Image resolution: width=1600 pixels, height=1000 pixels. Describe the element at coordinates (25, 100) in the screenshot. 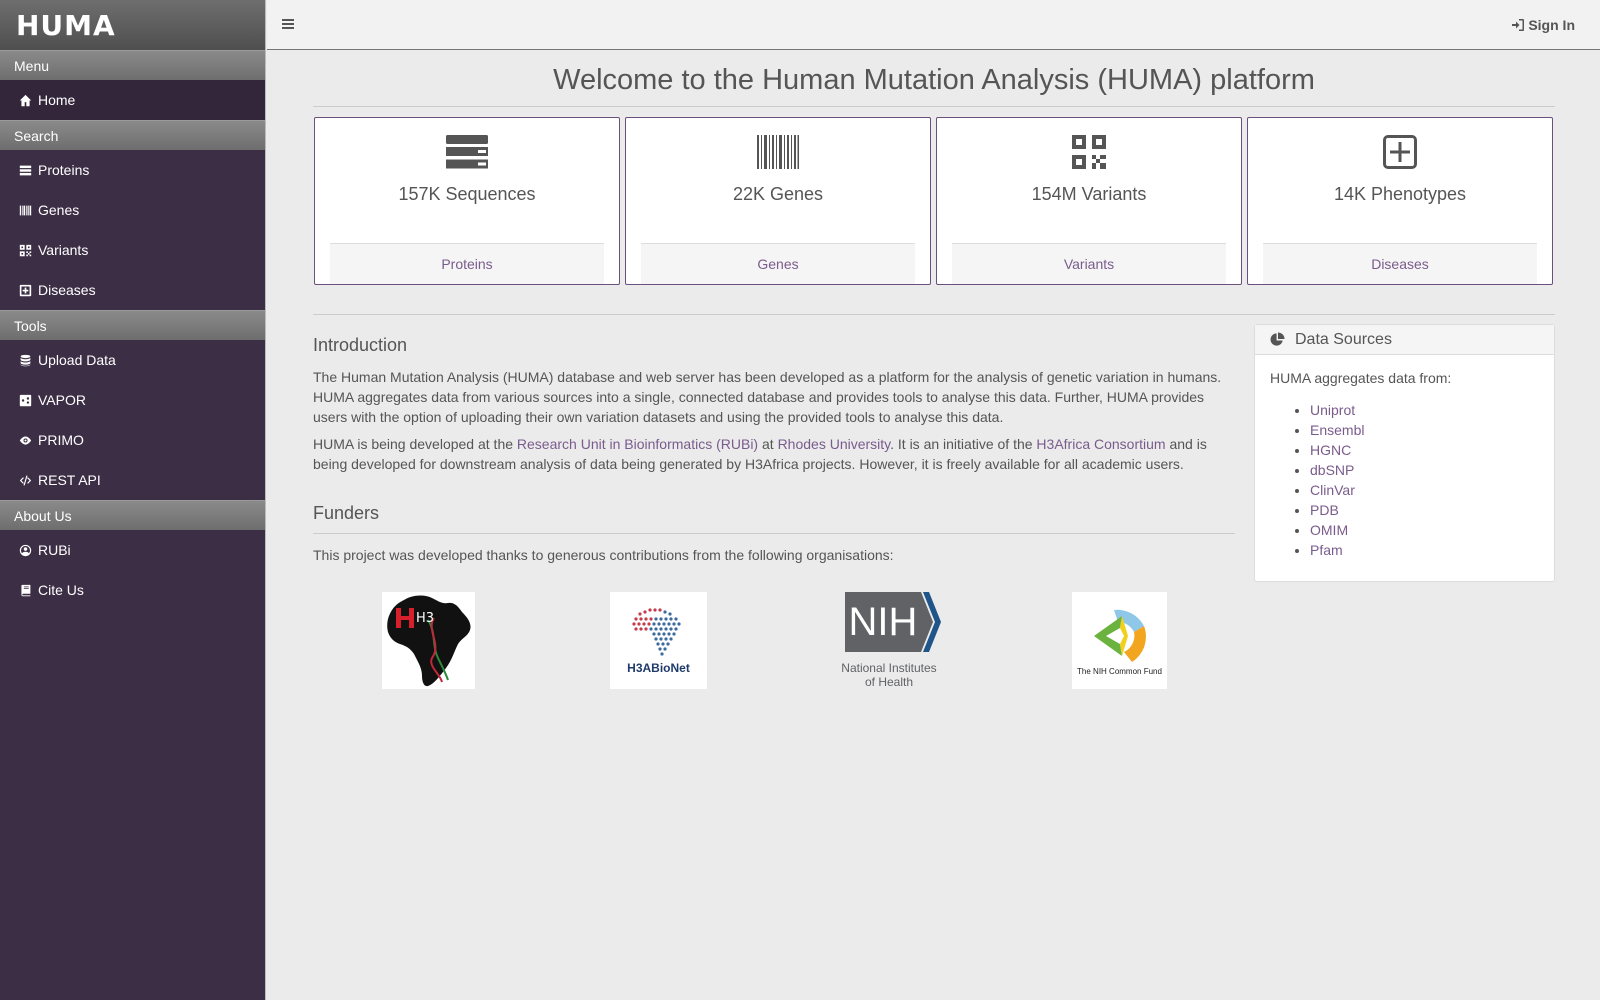

I see `home-icon` at that location.